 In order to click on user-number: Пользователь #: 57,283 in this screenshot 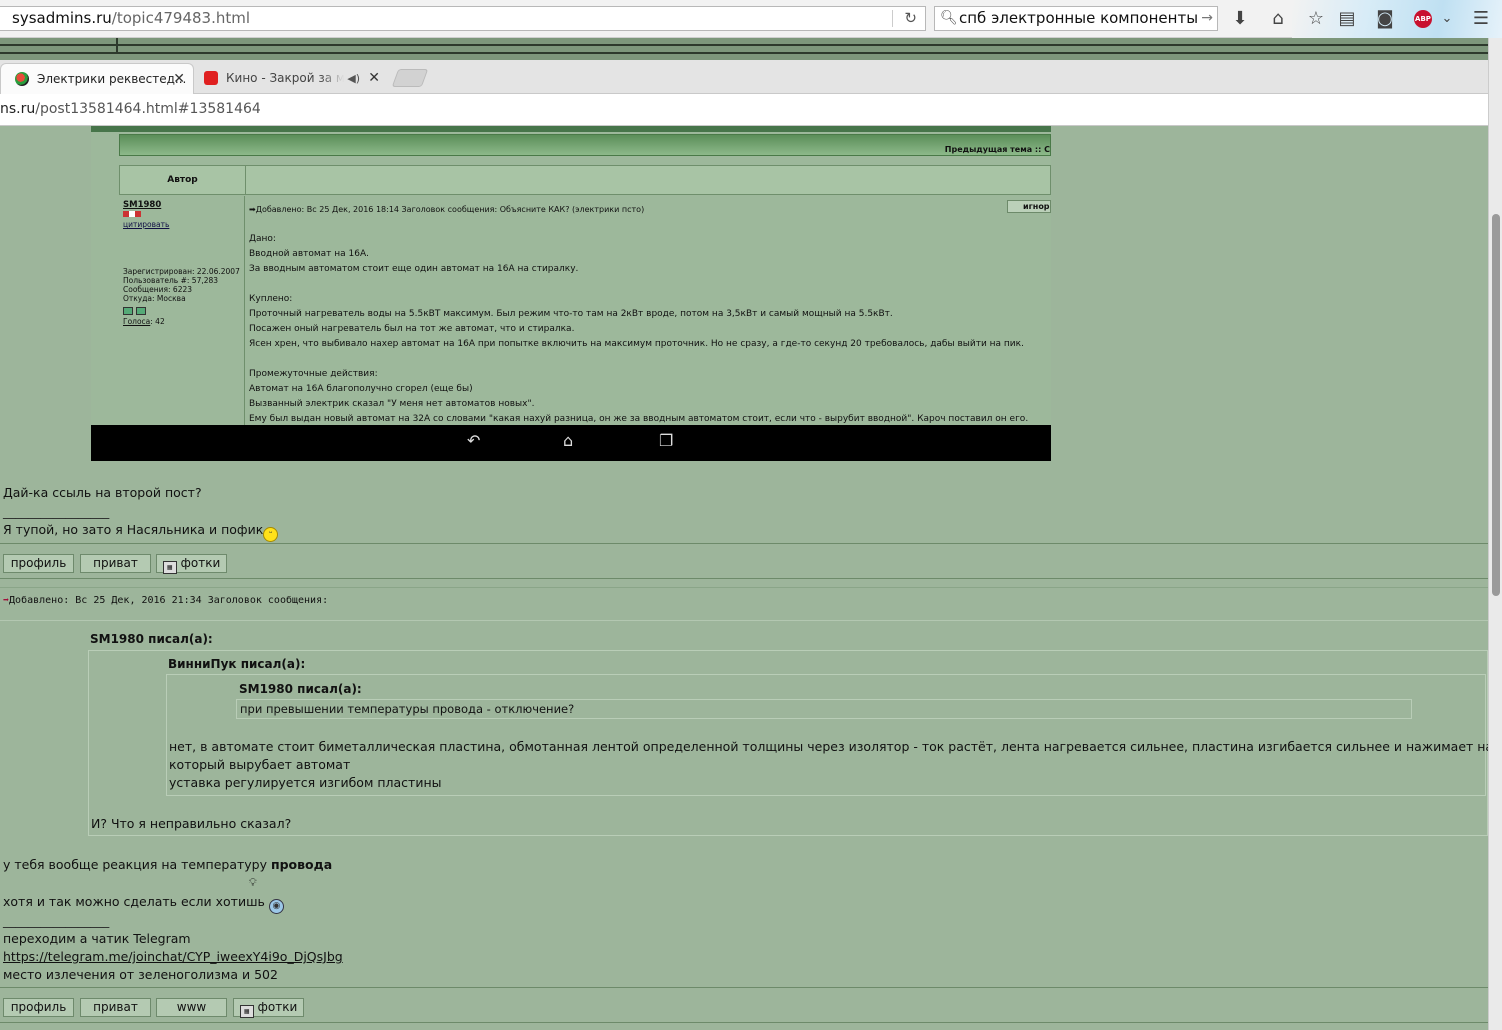, I will do `click(171, 280)`.